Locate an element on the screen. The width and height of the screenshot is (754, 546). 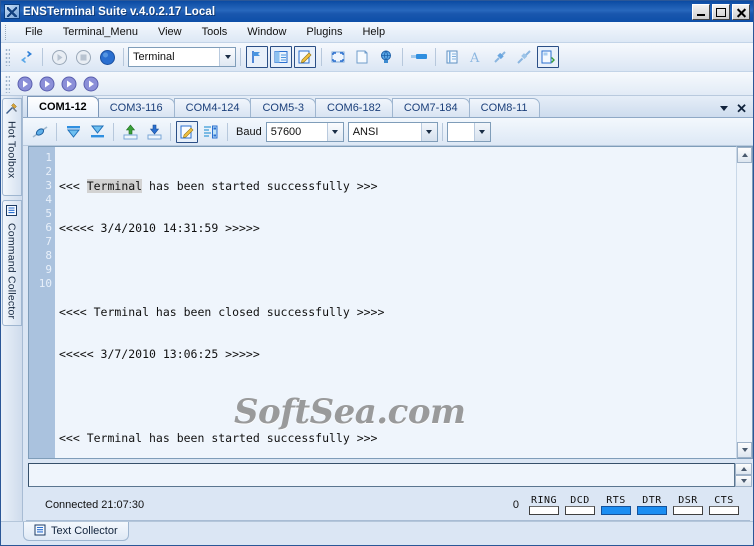
menu-terminal: Terminal_Menu is located at coordinates (100, 32).